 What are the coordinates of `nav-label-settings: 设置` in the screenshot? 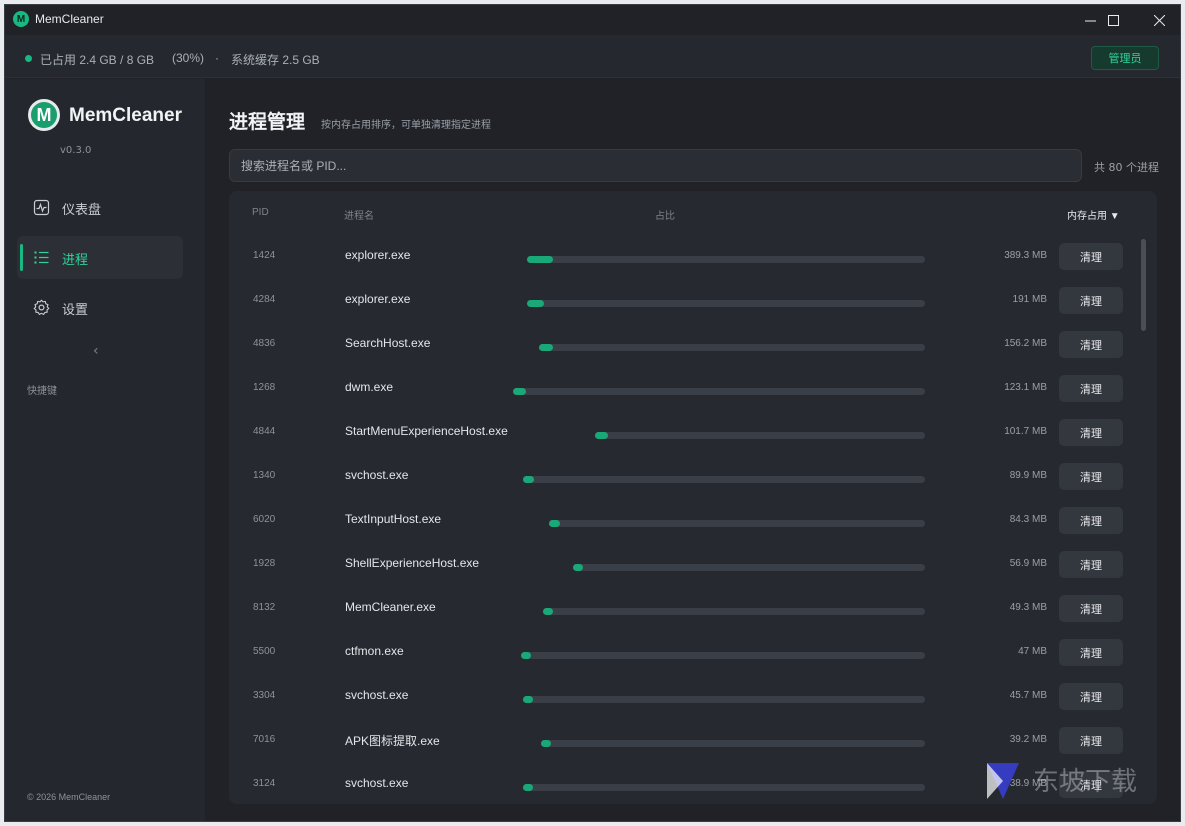 It's located at (75, 310).